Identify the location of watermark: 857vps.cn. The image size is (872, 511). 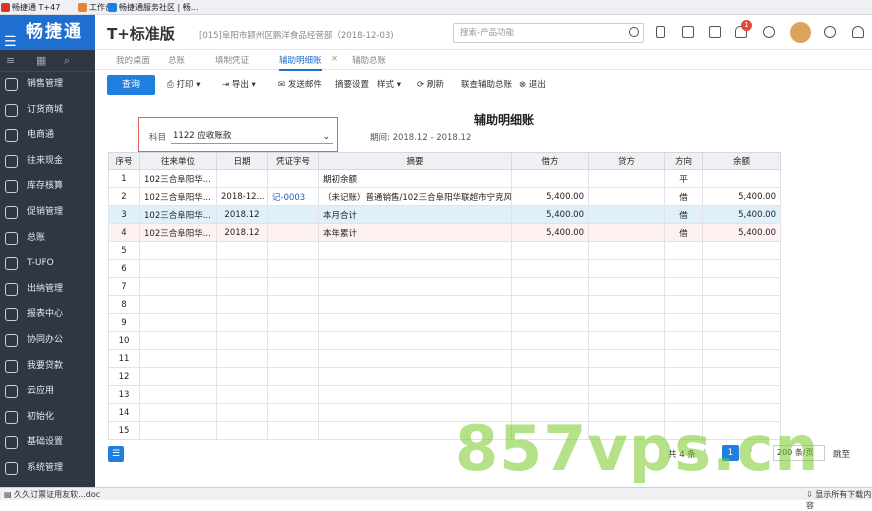
(637, 448).